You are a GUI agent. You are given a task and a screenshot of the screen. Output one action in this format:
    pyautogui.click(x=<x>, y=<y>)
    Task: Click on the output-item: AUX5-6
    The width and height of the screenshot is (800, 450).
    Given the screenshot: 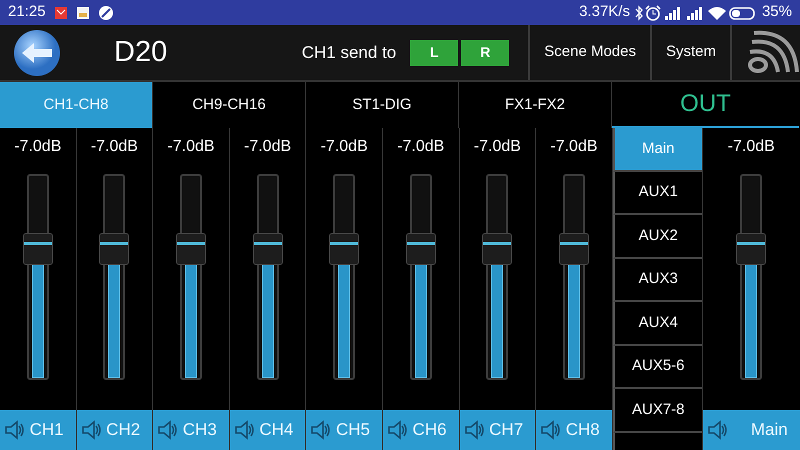 What is the action you would take?
    pyautogui.click(x=657, y=367)
    